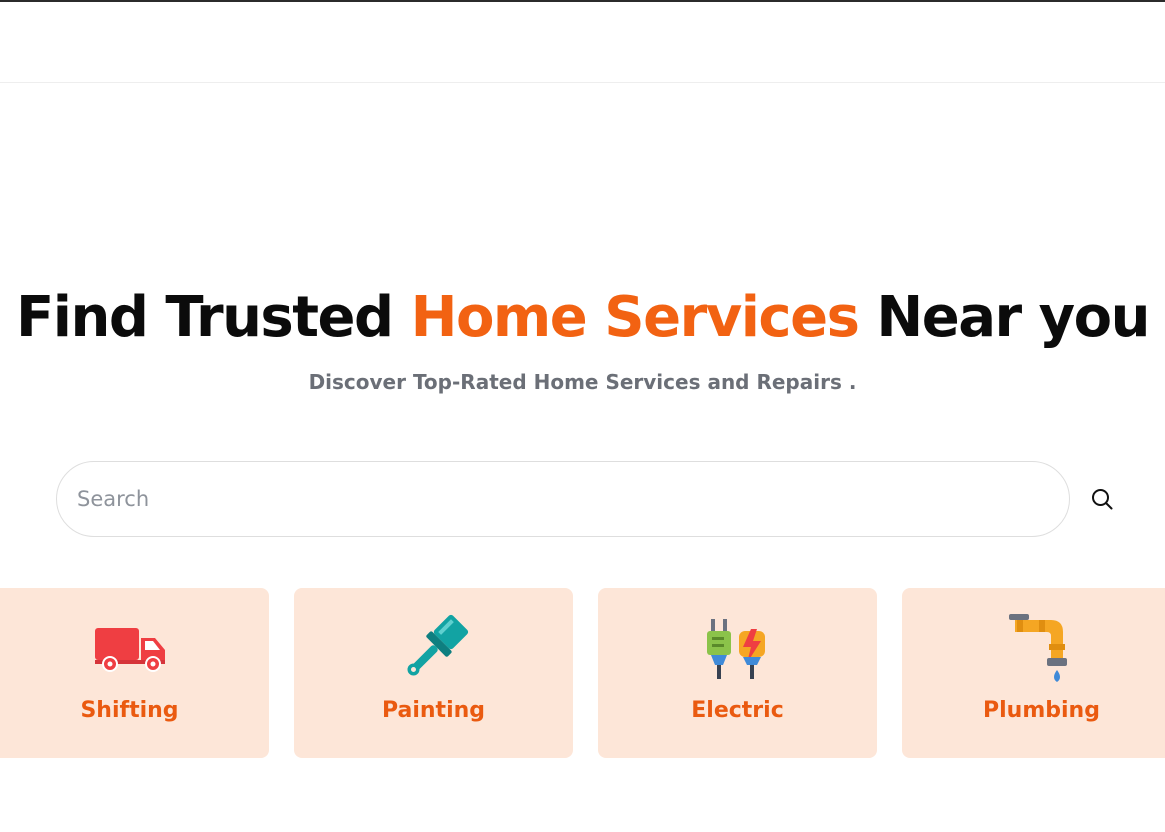 This screenshot has height=832, width=1165. I want to click on truck-icon, so click(129, 650).